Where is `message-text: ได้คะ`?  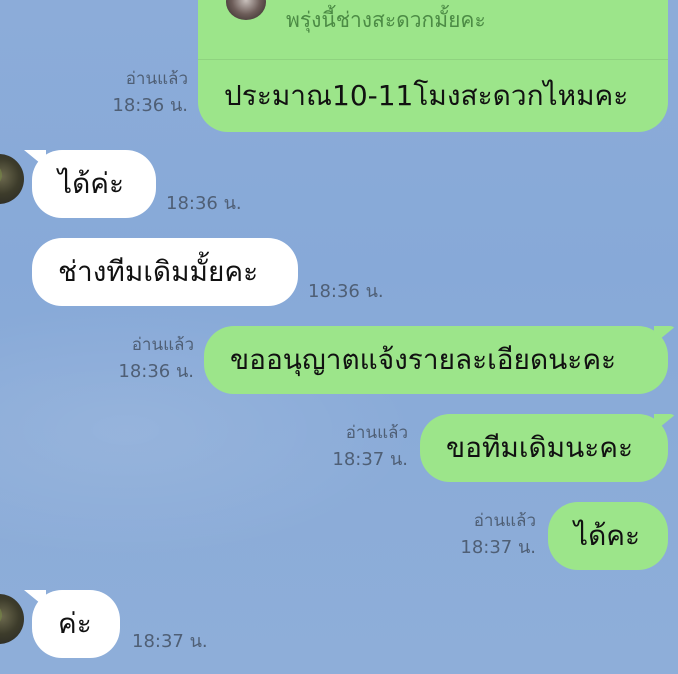
message-text: ได้คะ is located at coordinates (607, 535).